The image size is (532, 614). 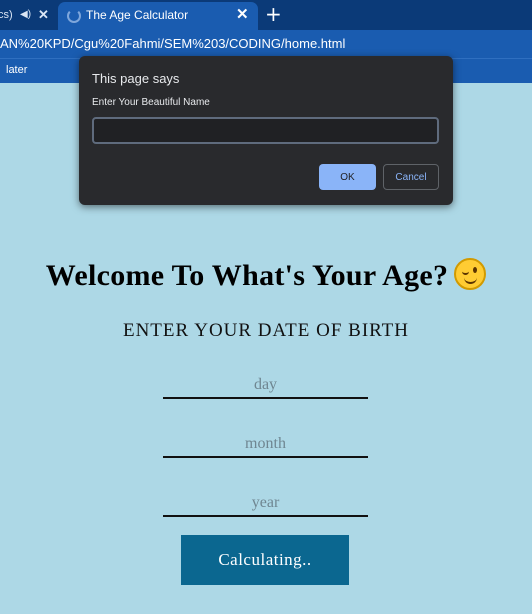 I want to click on previous-tab: cs) ◀) ✕, so click(x=29, y=15).